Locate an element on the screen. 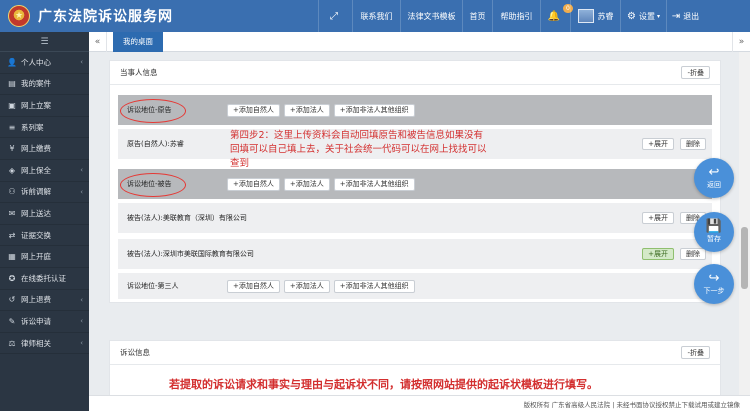 The width and height of the screenshot is (750, 411). double-chevron-right-icon: » is located at coordinates (741, 41).